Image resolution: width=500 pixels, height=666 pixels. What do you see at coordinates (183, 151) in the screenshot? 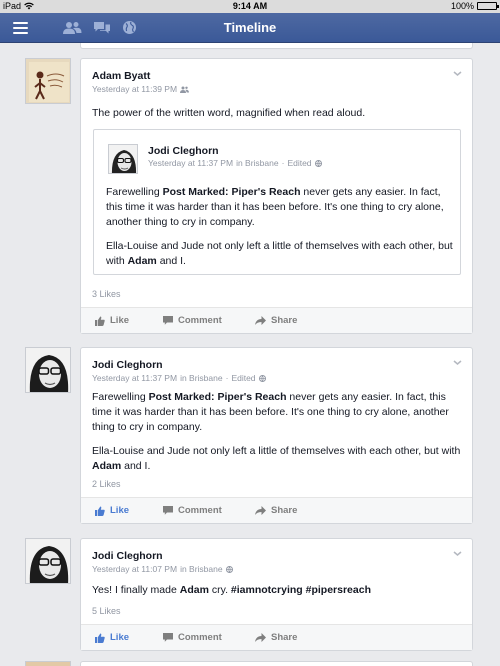
I see `shared-author: Jodi Cleghorn` at bounding box center [183, 151].